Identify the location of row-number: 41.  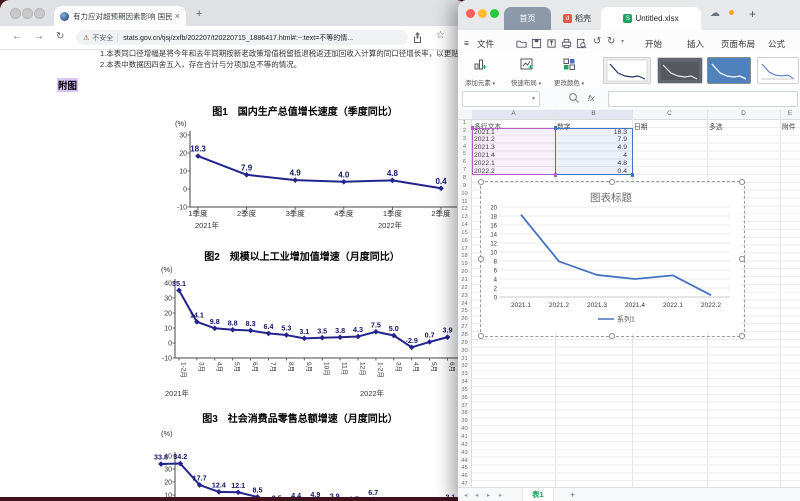
(464, 437).